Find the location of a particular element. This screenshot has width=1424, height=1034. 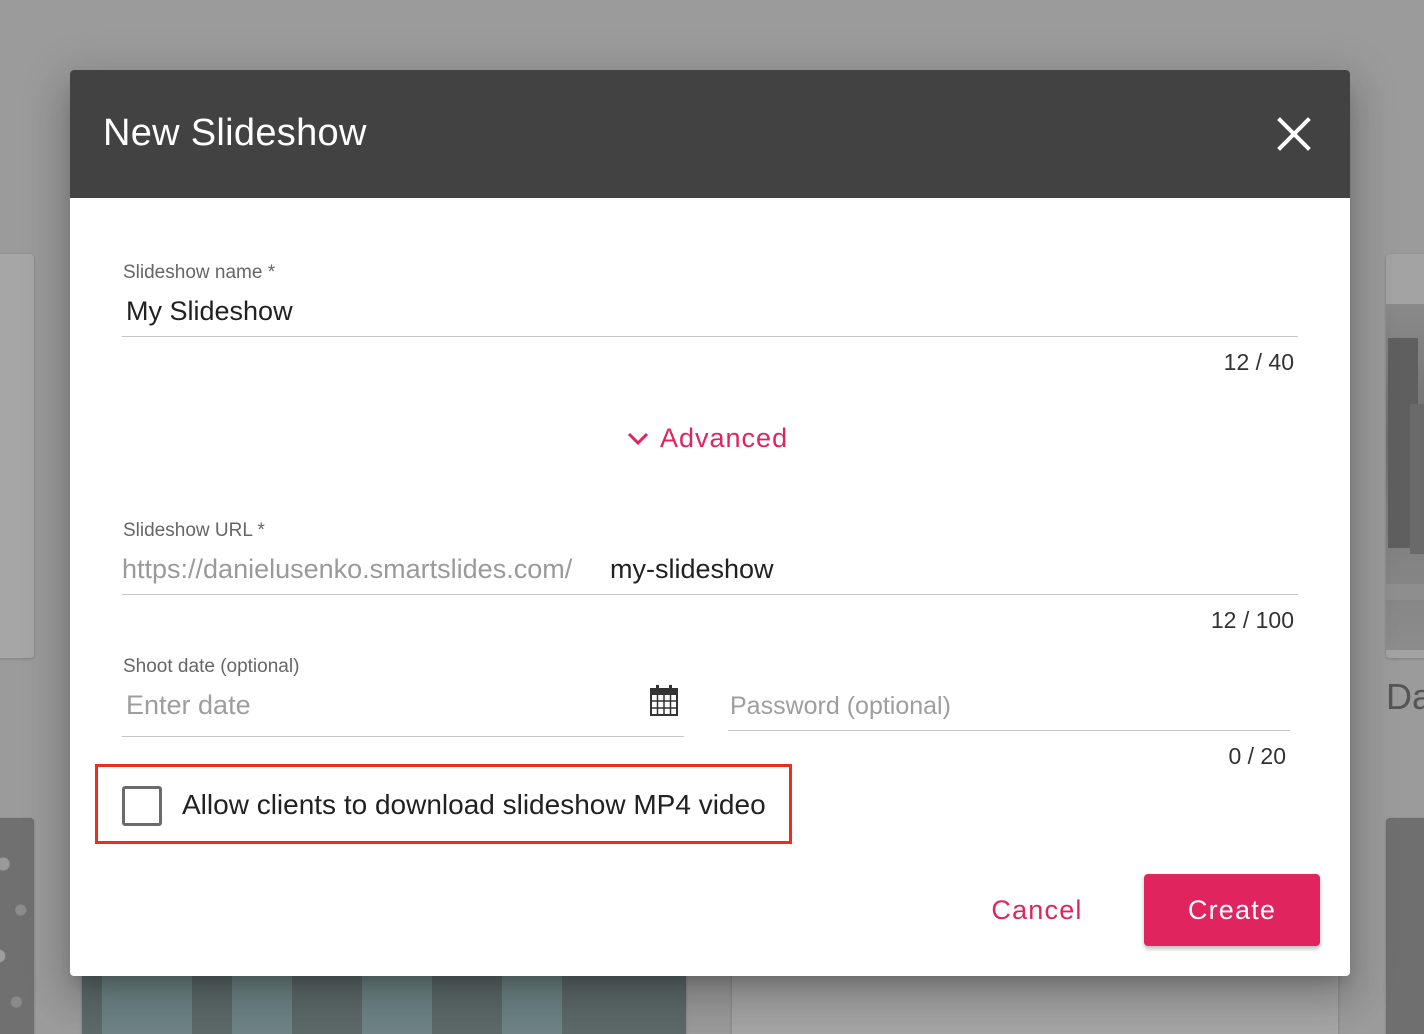

slideshow-name-input is located at coordinates (714, 311).